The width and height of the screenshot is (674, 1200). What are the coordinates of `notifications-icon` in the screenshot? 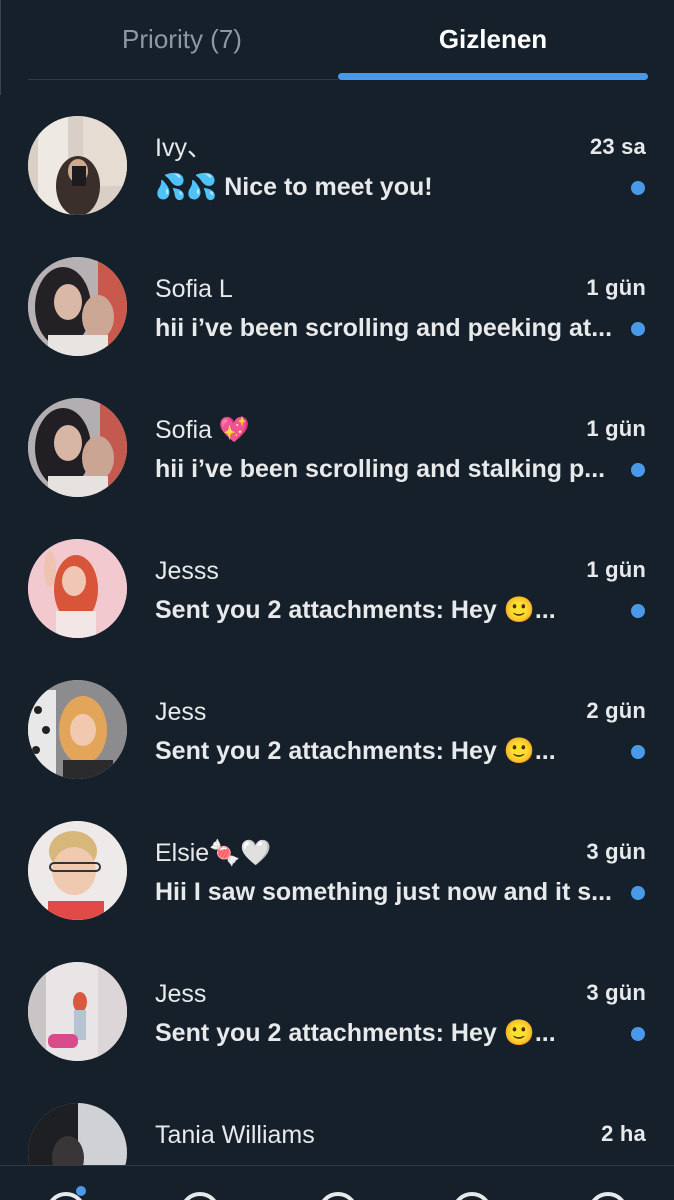 It's located at (472, 1196).